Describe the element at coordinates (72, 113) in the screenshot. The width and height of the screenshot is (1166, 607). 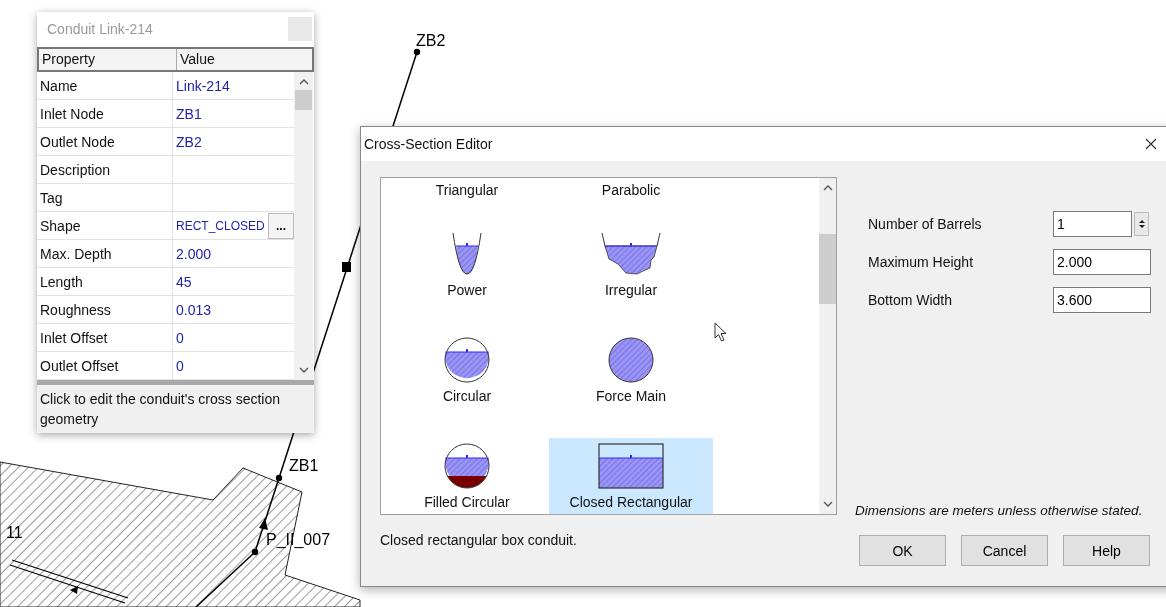
I see `property-name: Inlet Node` at that location.